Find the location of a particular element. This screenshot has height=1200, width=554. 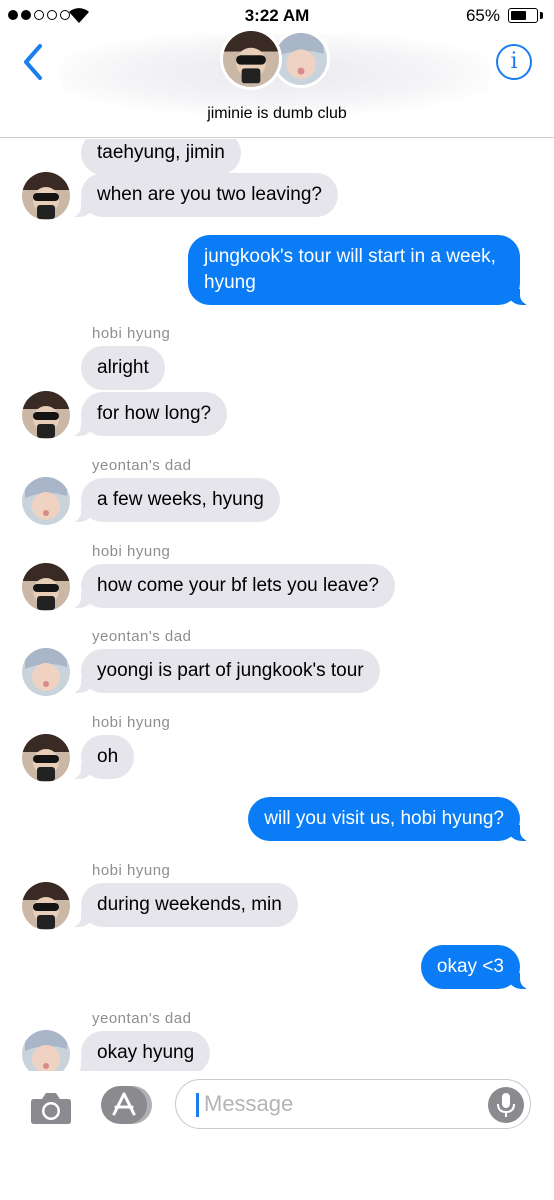

message-bubble-incoming: during weekends, min is located at coordinates (183, 905).